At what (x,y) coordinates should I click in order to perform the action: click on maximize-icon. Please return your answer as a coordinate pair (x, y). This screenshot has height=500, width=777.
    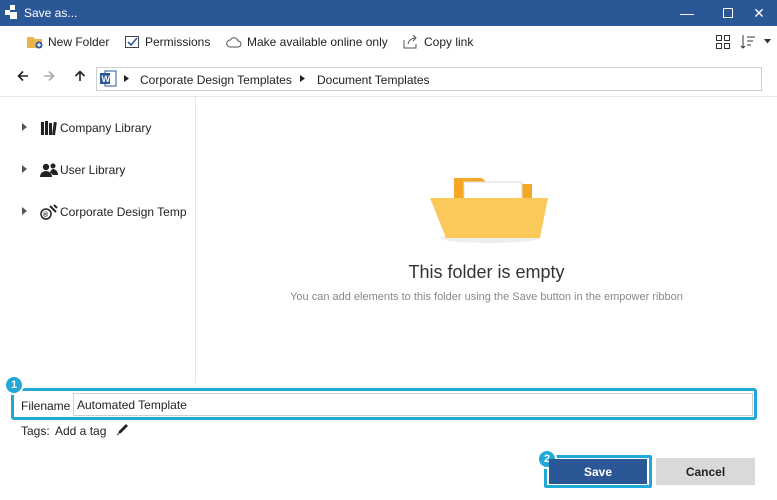
    Looking at the image, I should click on (728, 13).